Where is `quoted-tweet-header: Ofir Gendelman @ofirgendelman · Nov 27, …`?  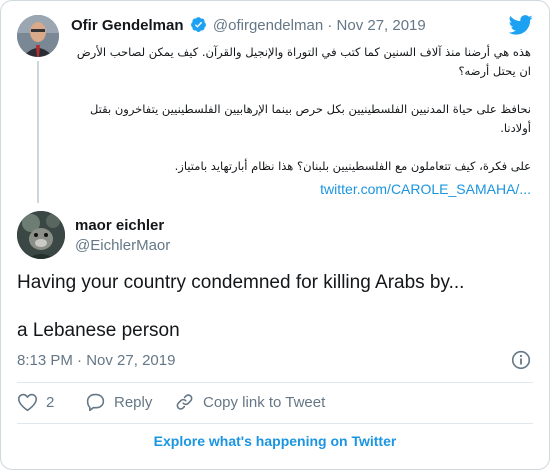
quoted-tweet-header: Ofir Gendelman @ofirgendelman · Nov 27, … is located at coordinates (287, 26).